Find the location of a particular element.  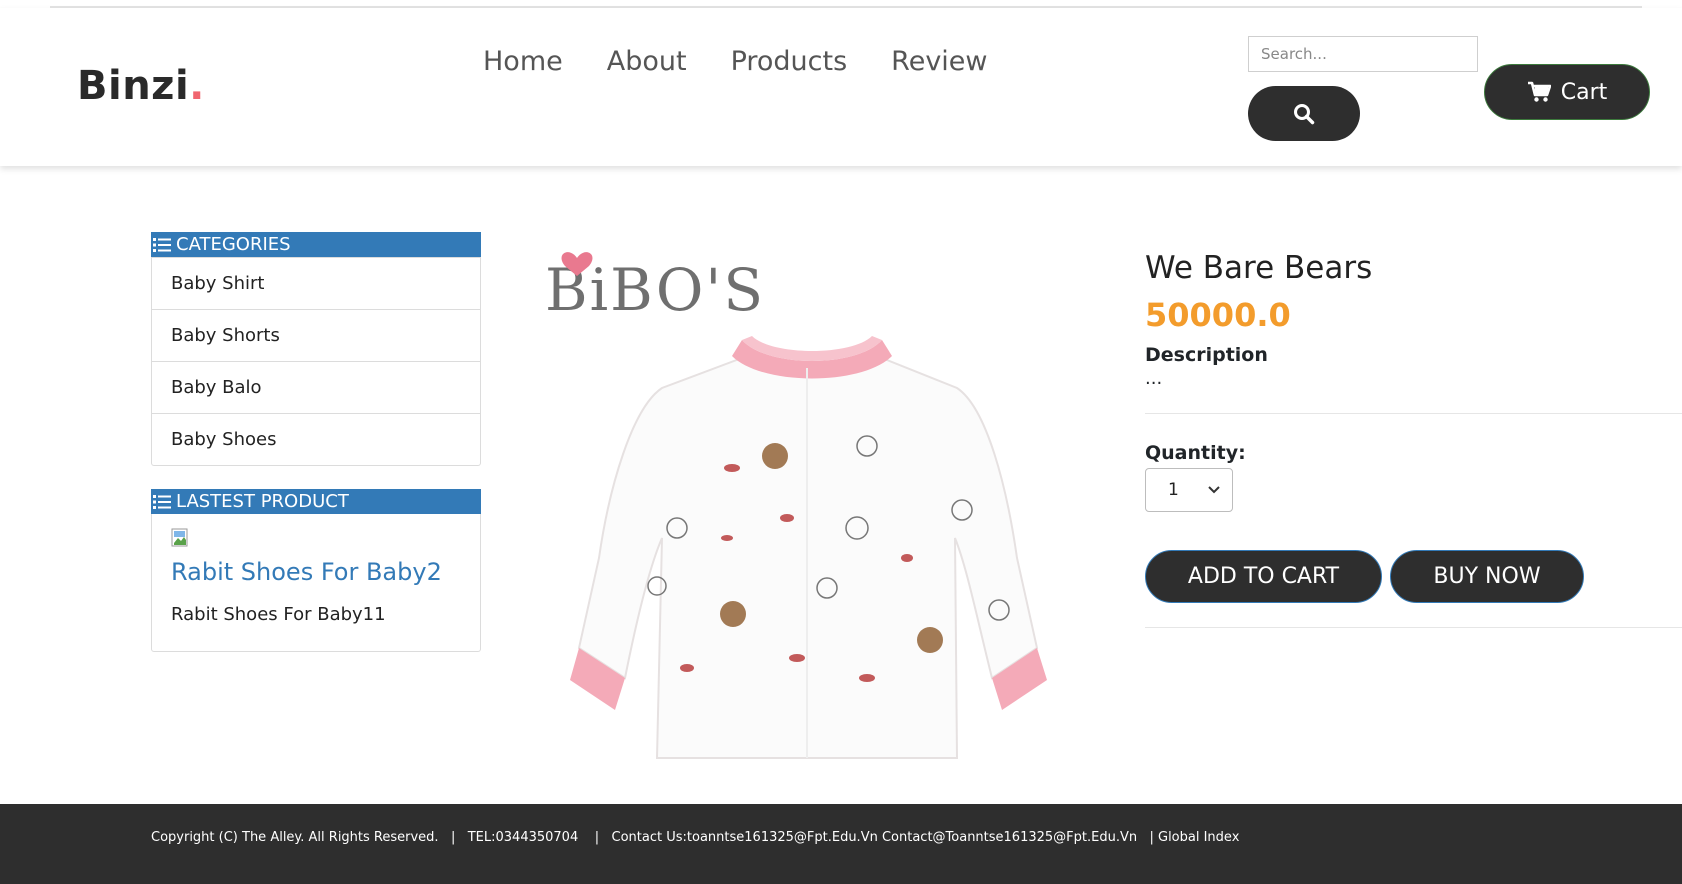

quantity-value: 1 is located at coordinates (1173, 490).